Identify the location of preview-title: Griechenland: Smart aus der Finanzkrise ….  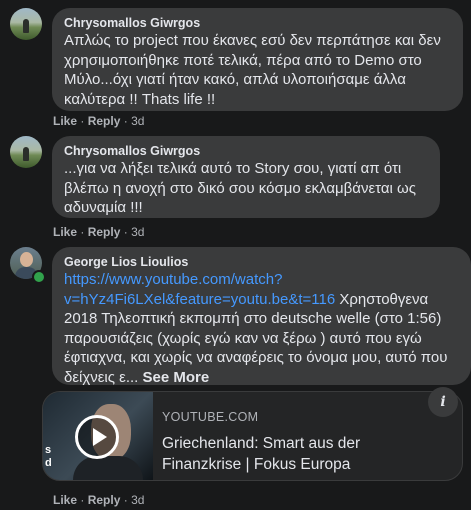
(292, 454).